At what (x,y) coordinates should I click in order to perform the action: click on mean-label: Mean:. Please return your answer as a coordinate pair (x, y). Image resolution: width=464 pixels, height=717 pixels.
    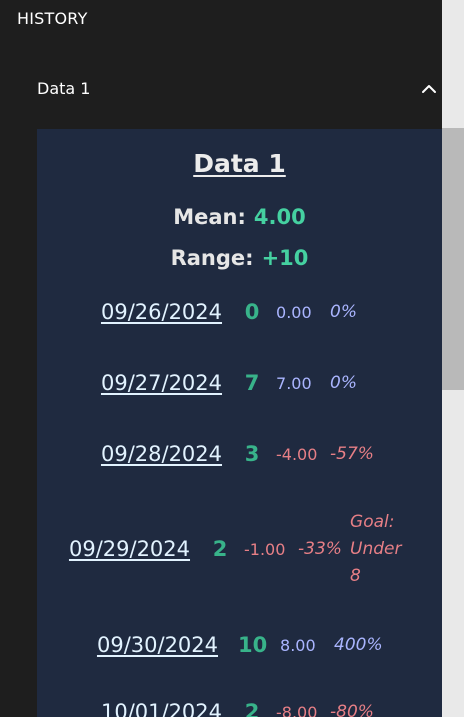
    Looking at the image, I should click on (209, 217).